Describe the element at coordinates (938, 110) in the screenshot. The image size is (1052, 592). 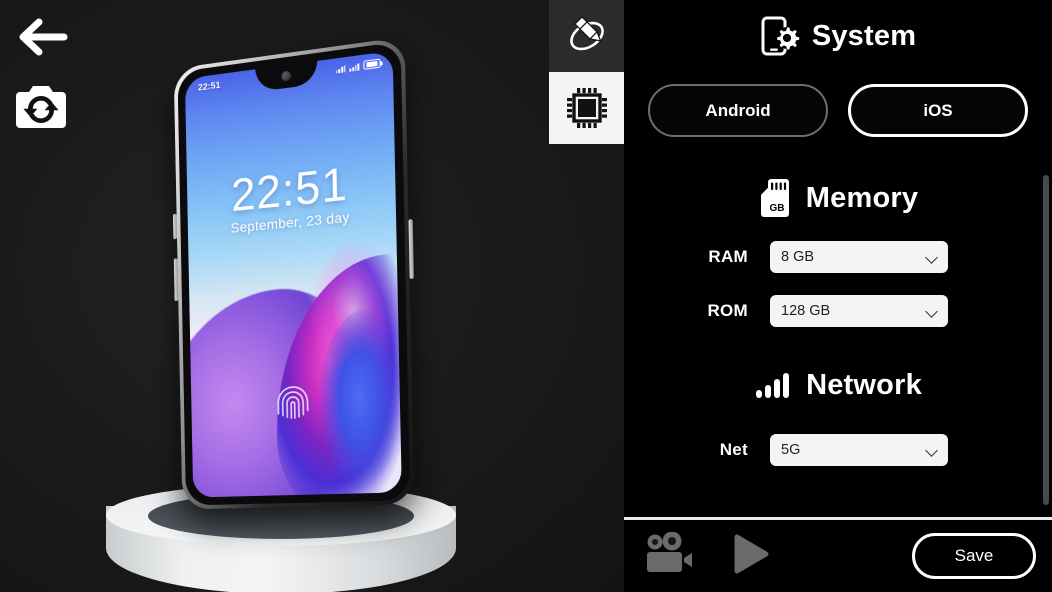
I see `os-option-ios: iOS` at that location.